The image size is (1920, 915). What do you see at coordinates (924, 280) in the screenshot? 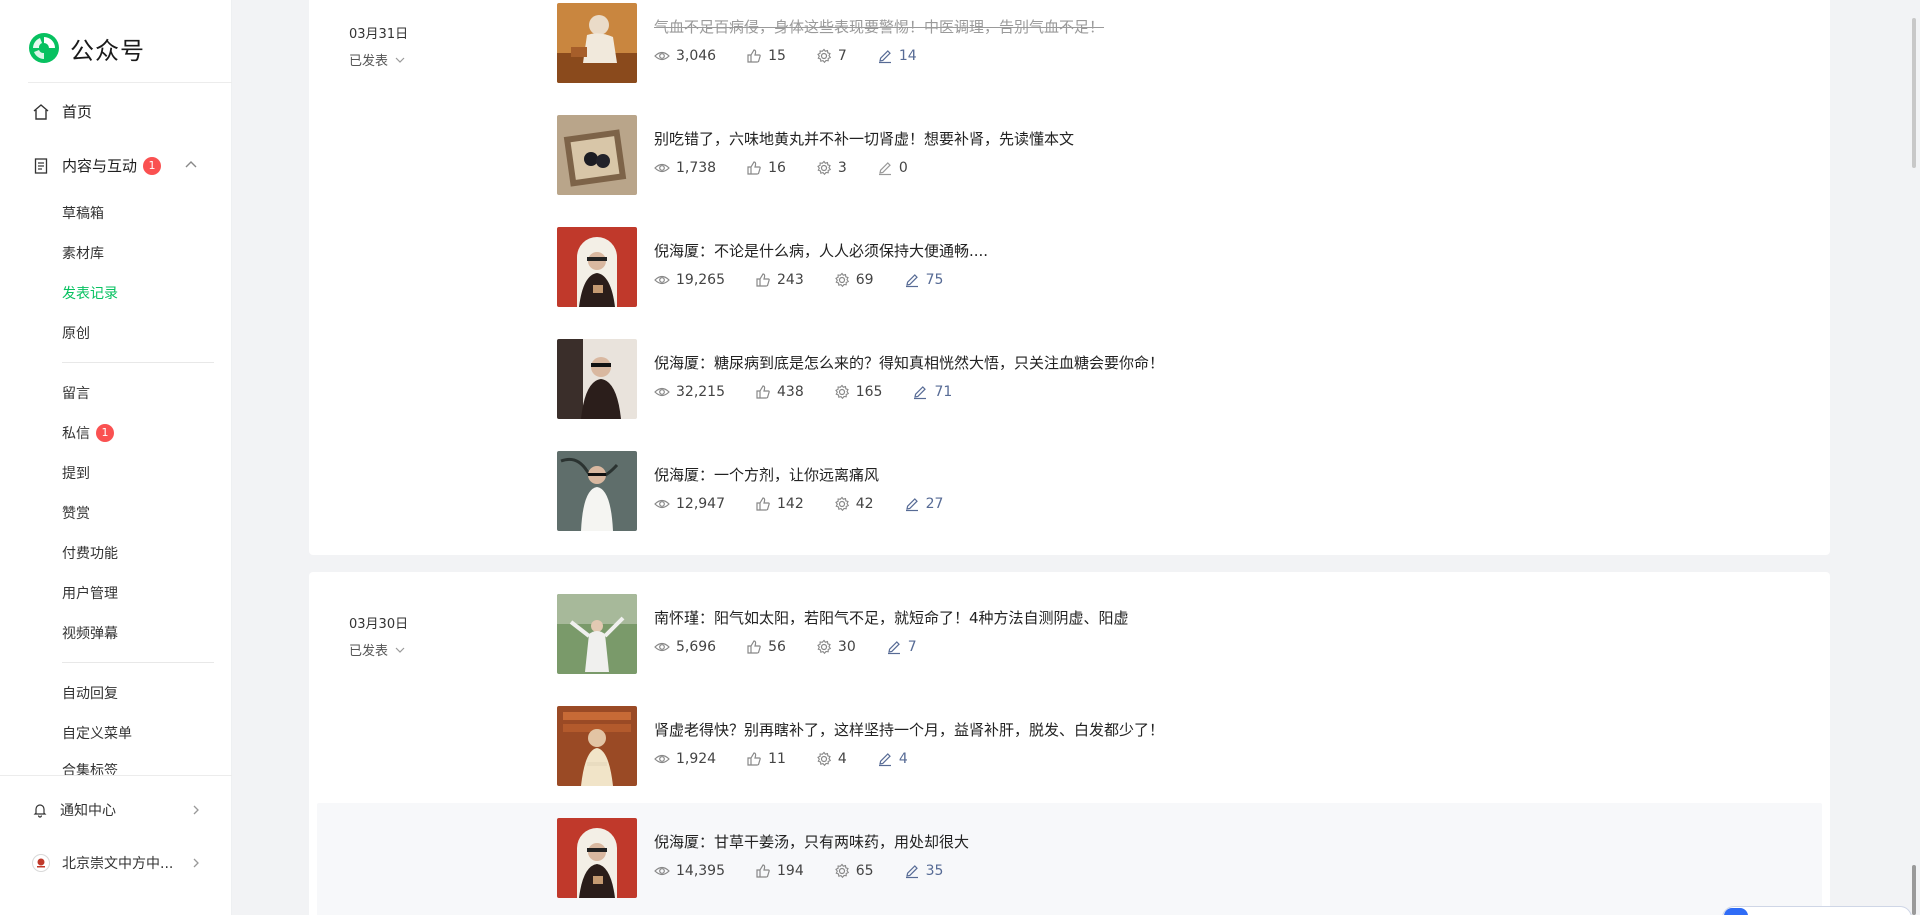
I see `edits-stat: 75` at bounding box center [924, 280].